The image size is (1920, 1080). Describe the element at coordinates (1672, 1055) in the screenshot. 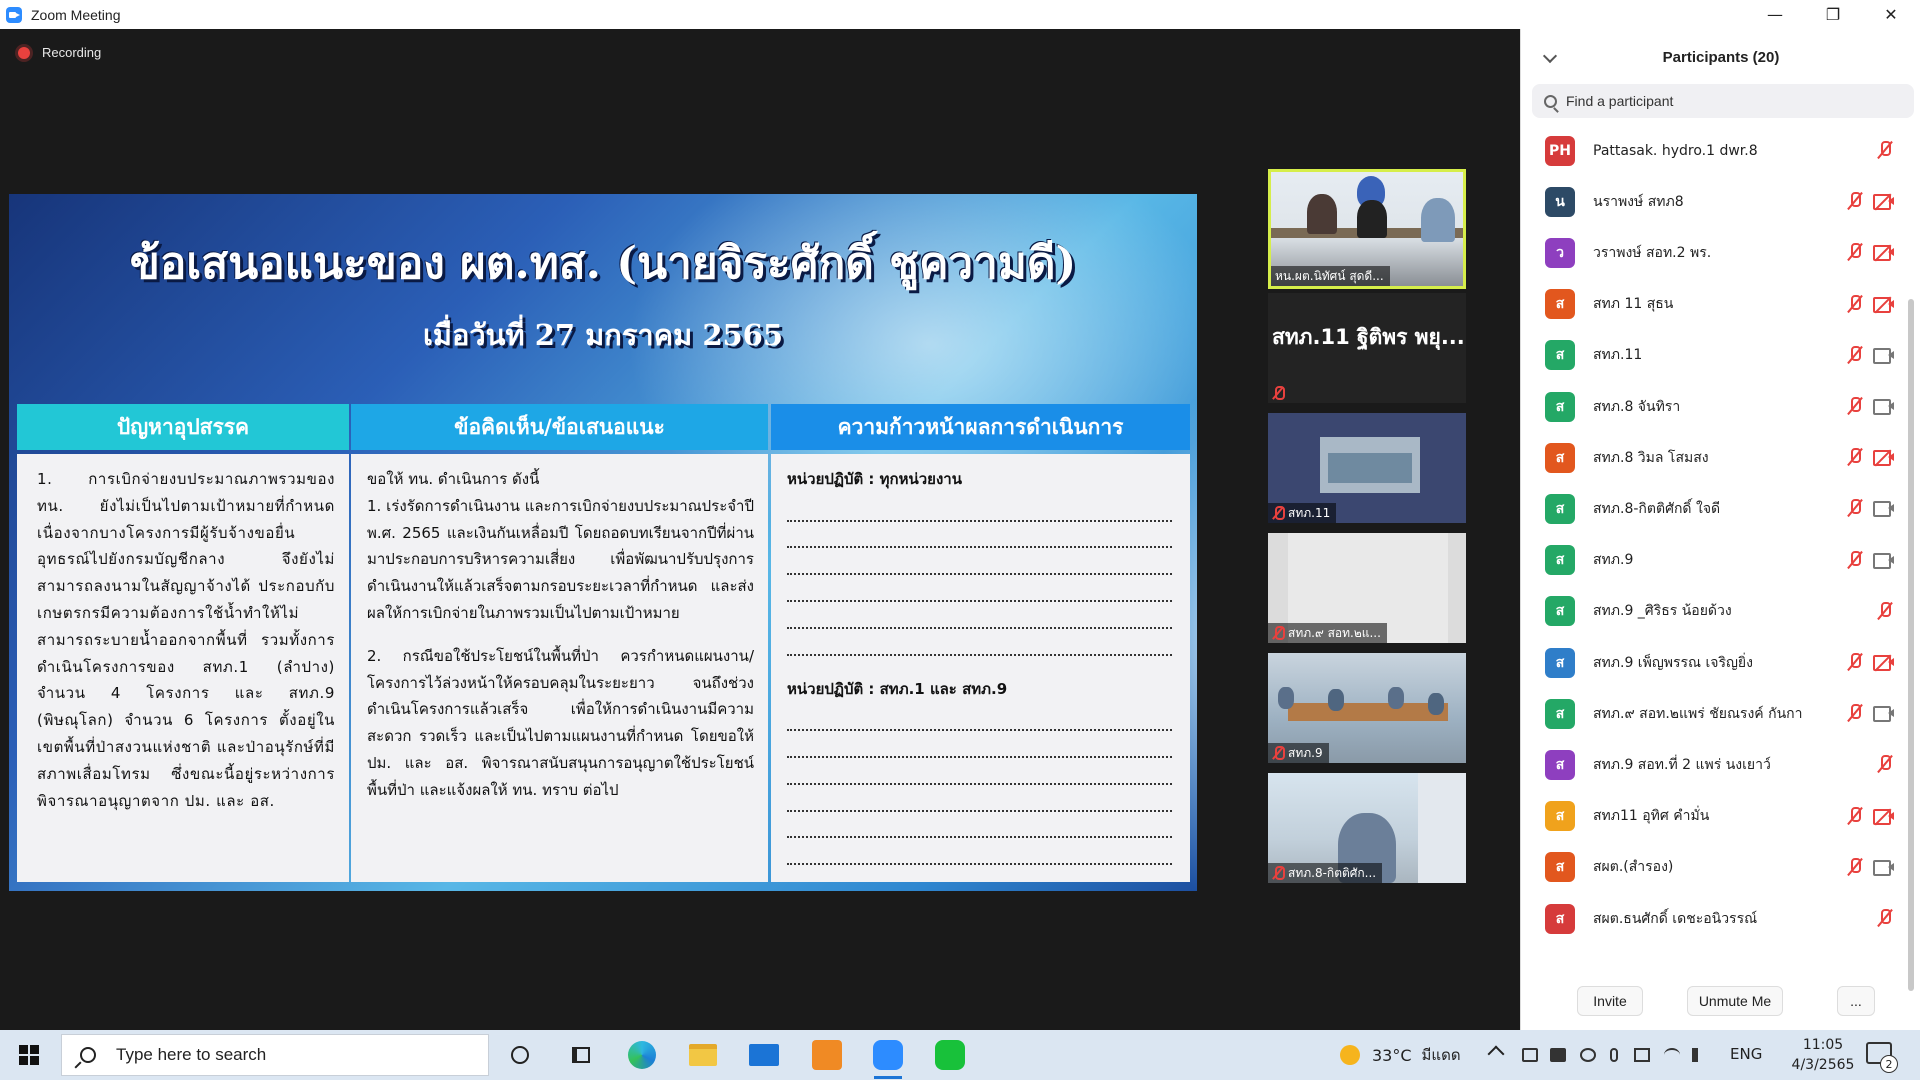

I see `wifi-icon` at that location.